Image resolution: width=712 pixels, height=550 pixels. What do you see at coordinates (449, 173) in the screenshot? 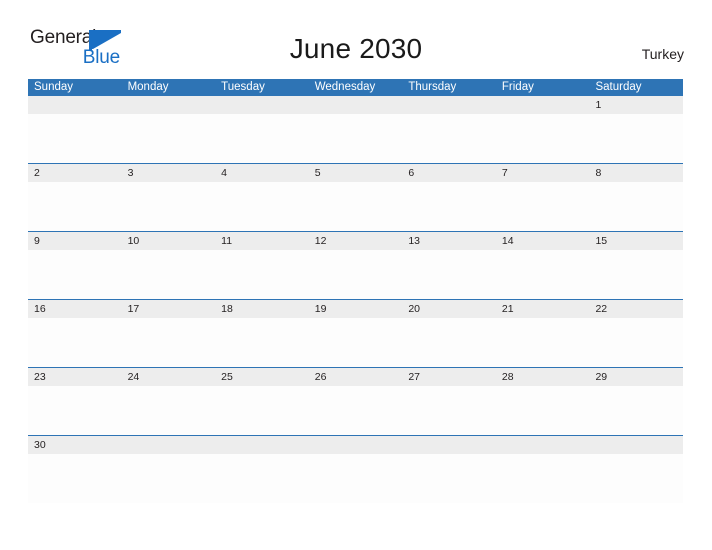
I see `day-cell: 6` at bounding box center [449, 173].